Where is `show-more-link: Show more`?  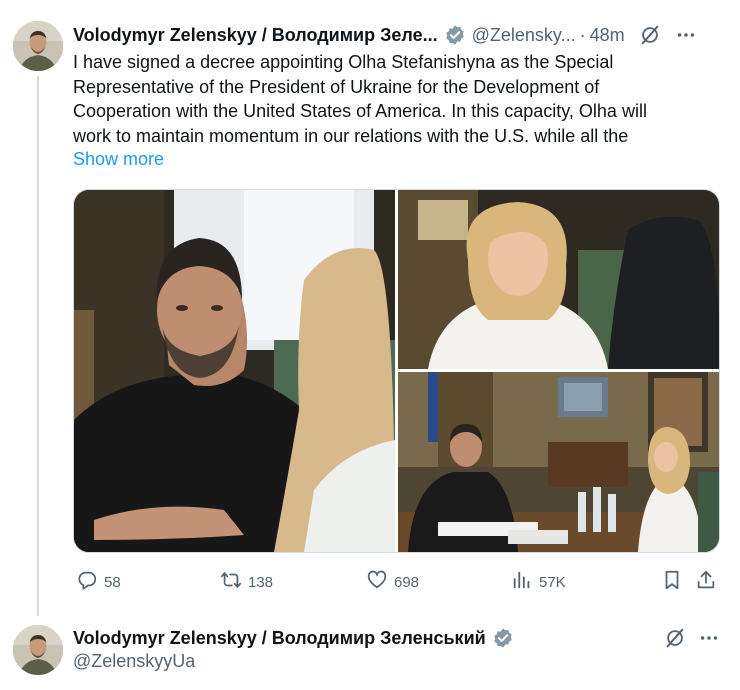
show-more-link: Show more is located at coordinates (118, 159).